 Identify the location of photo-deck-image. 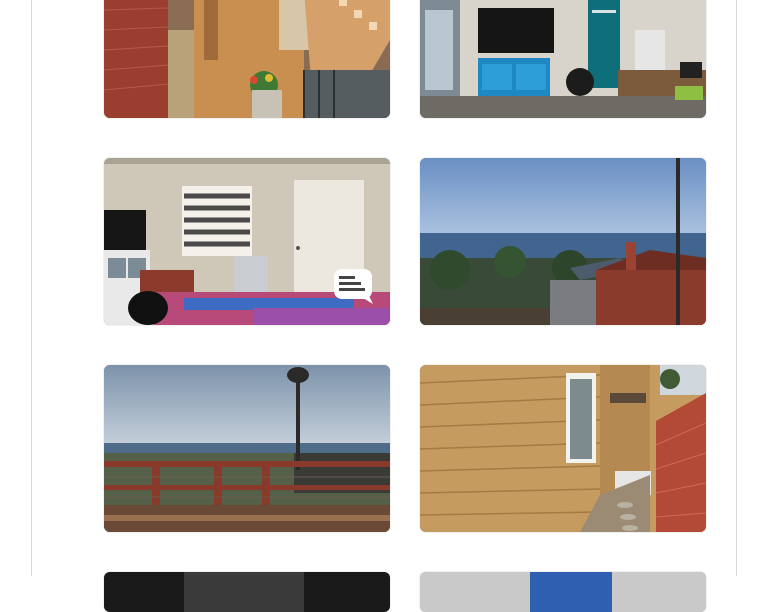
(247, 448).